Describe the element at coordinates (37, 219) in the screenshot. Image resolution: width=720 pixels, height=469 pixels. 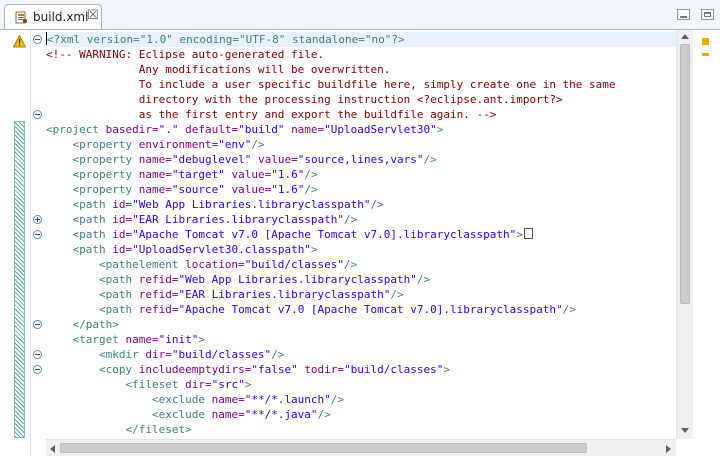
I see `fold-expand-icon` at that location.